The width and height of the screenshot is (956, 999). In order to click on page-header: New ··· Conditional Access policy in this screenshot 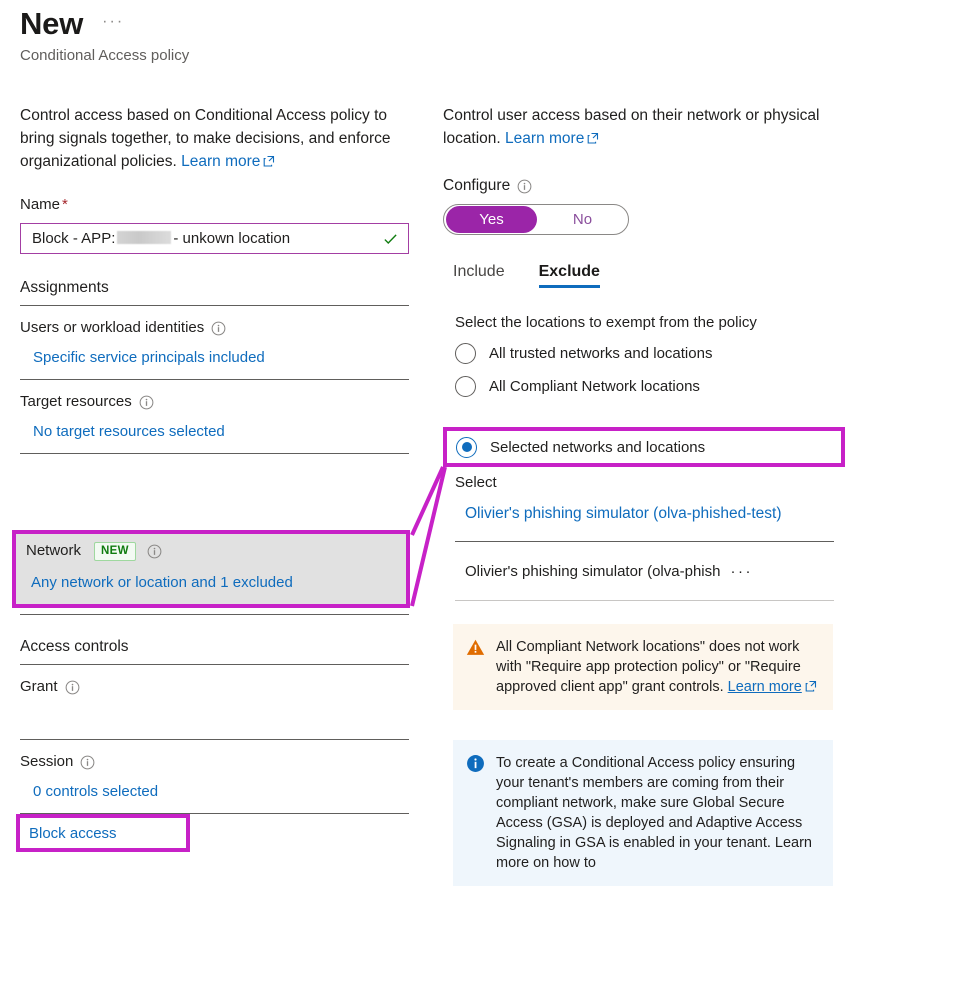, I will do `click(104, 35)`.